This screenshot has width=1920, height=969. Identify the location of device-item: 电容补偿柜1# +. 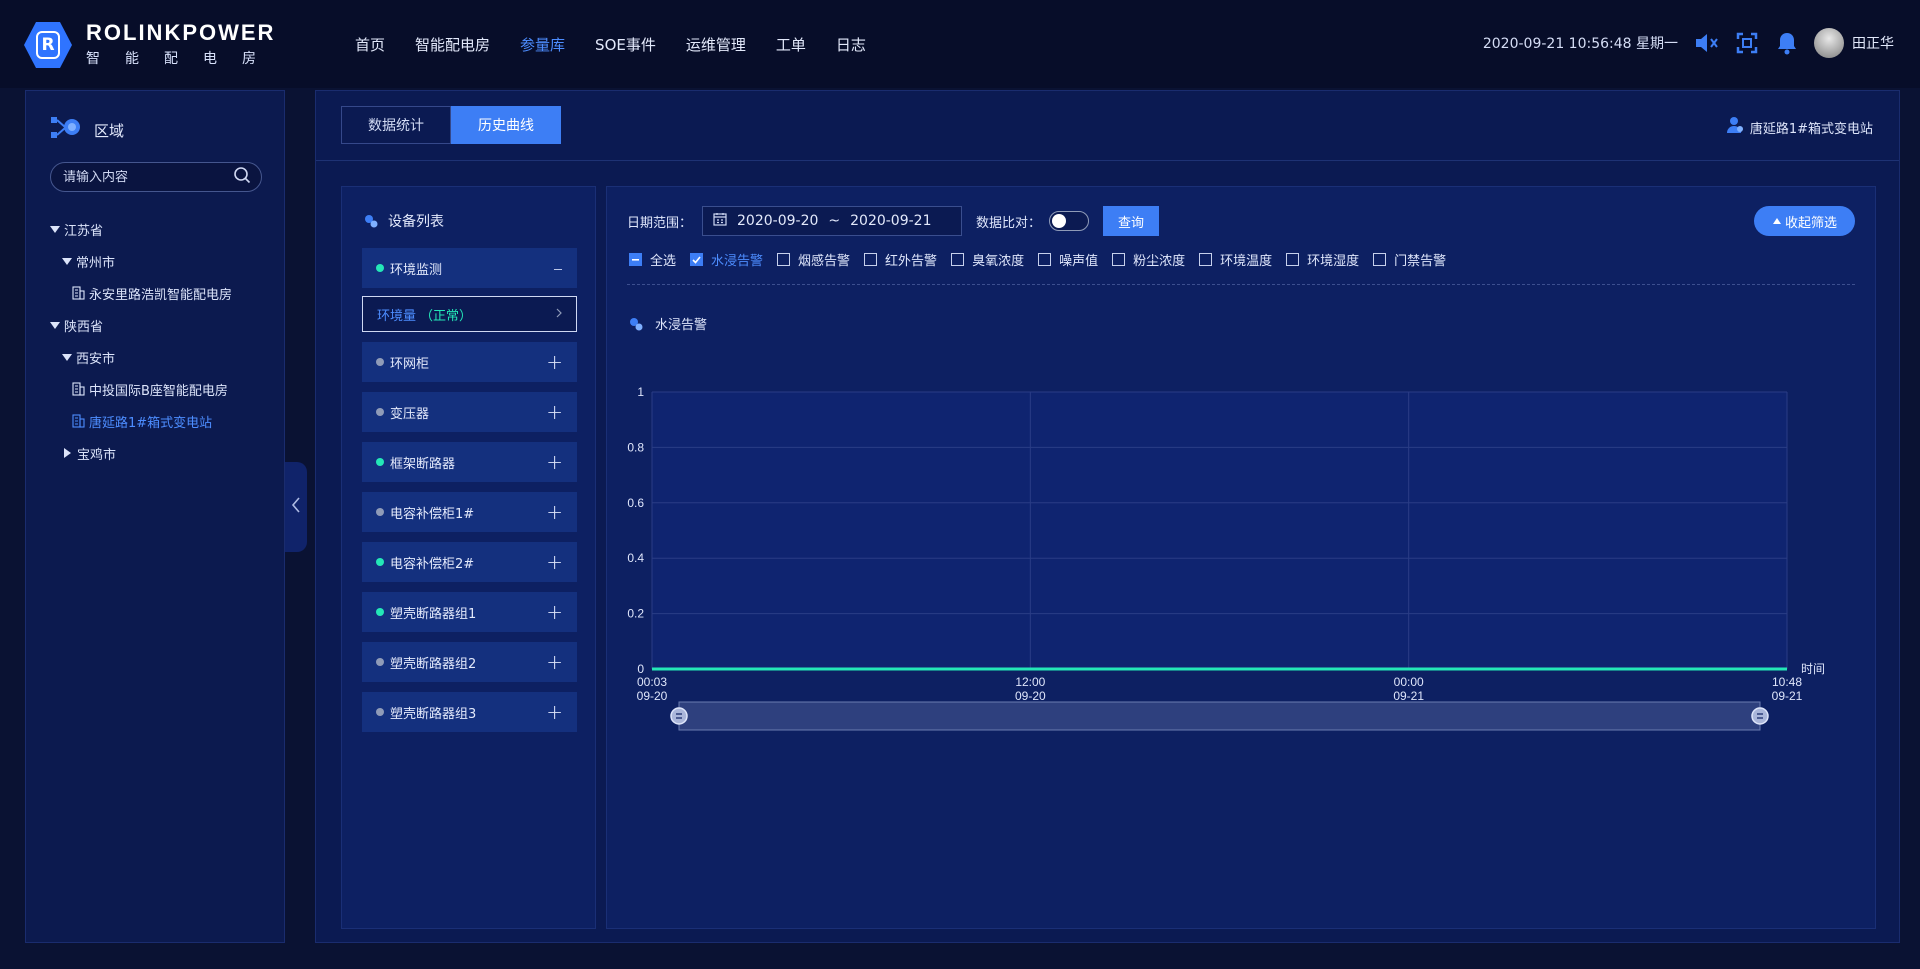
(469, 512).